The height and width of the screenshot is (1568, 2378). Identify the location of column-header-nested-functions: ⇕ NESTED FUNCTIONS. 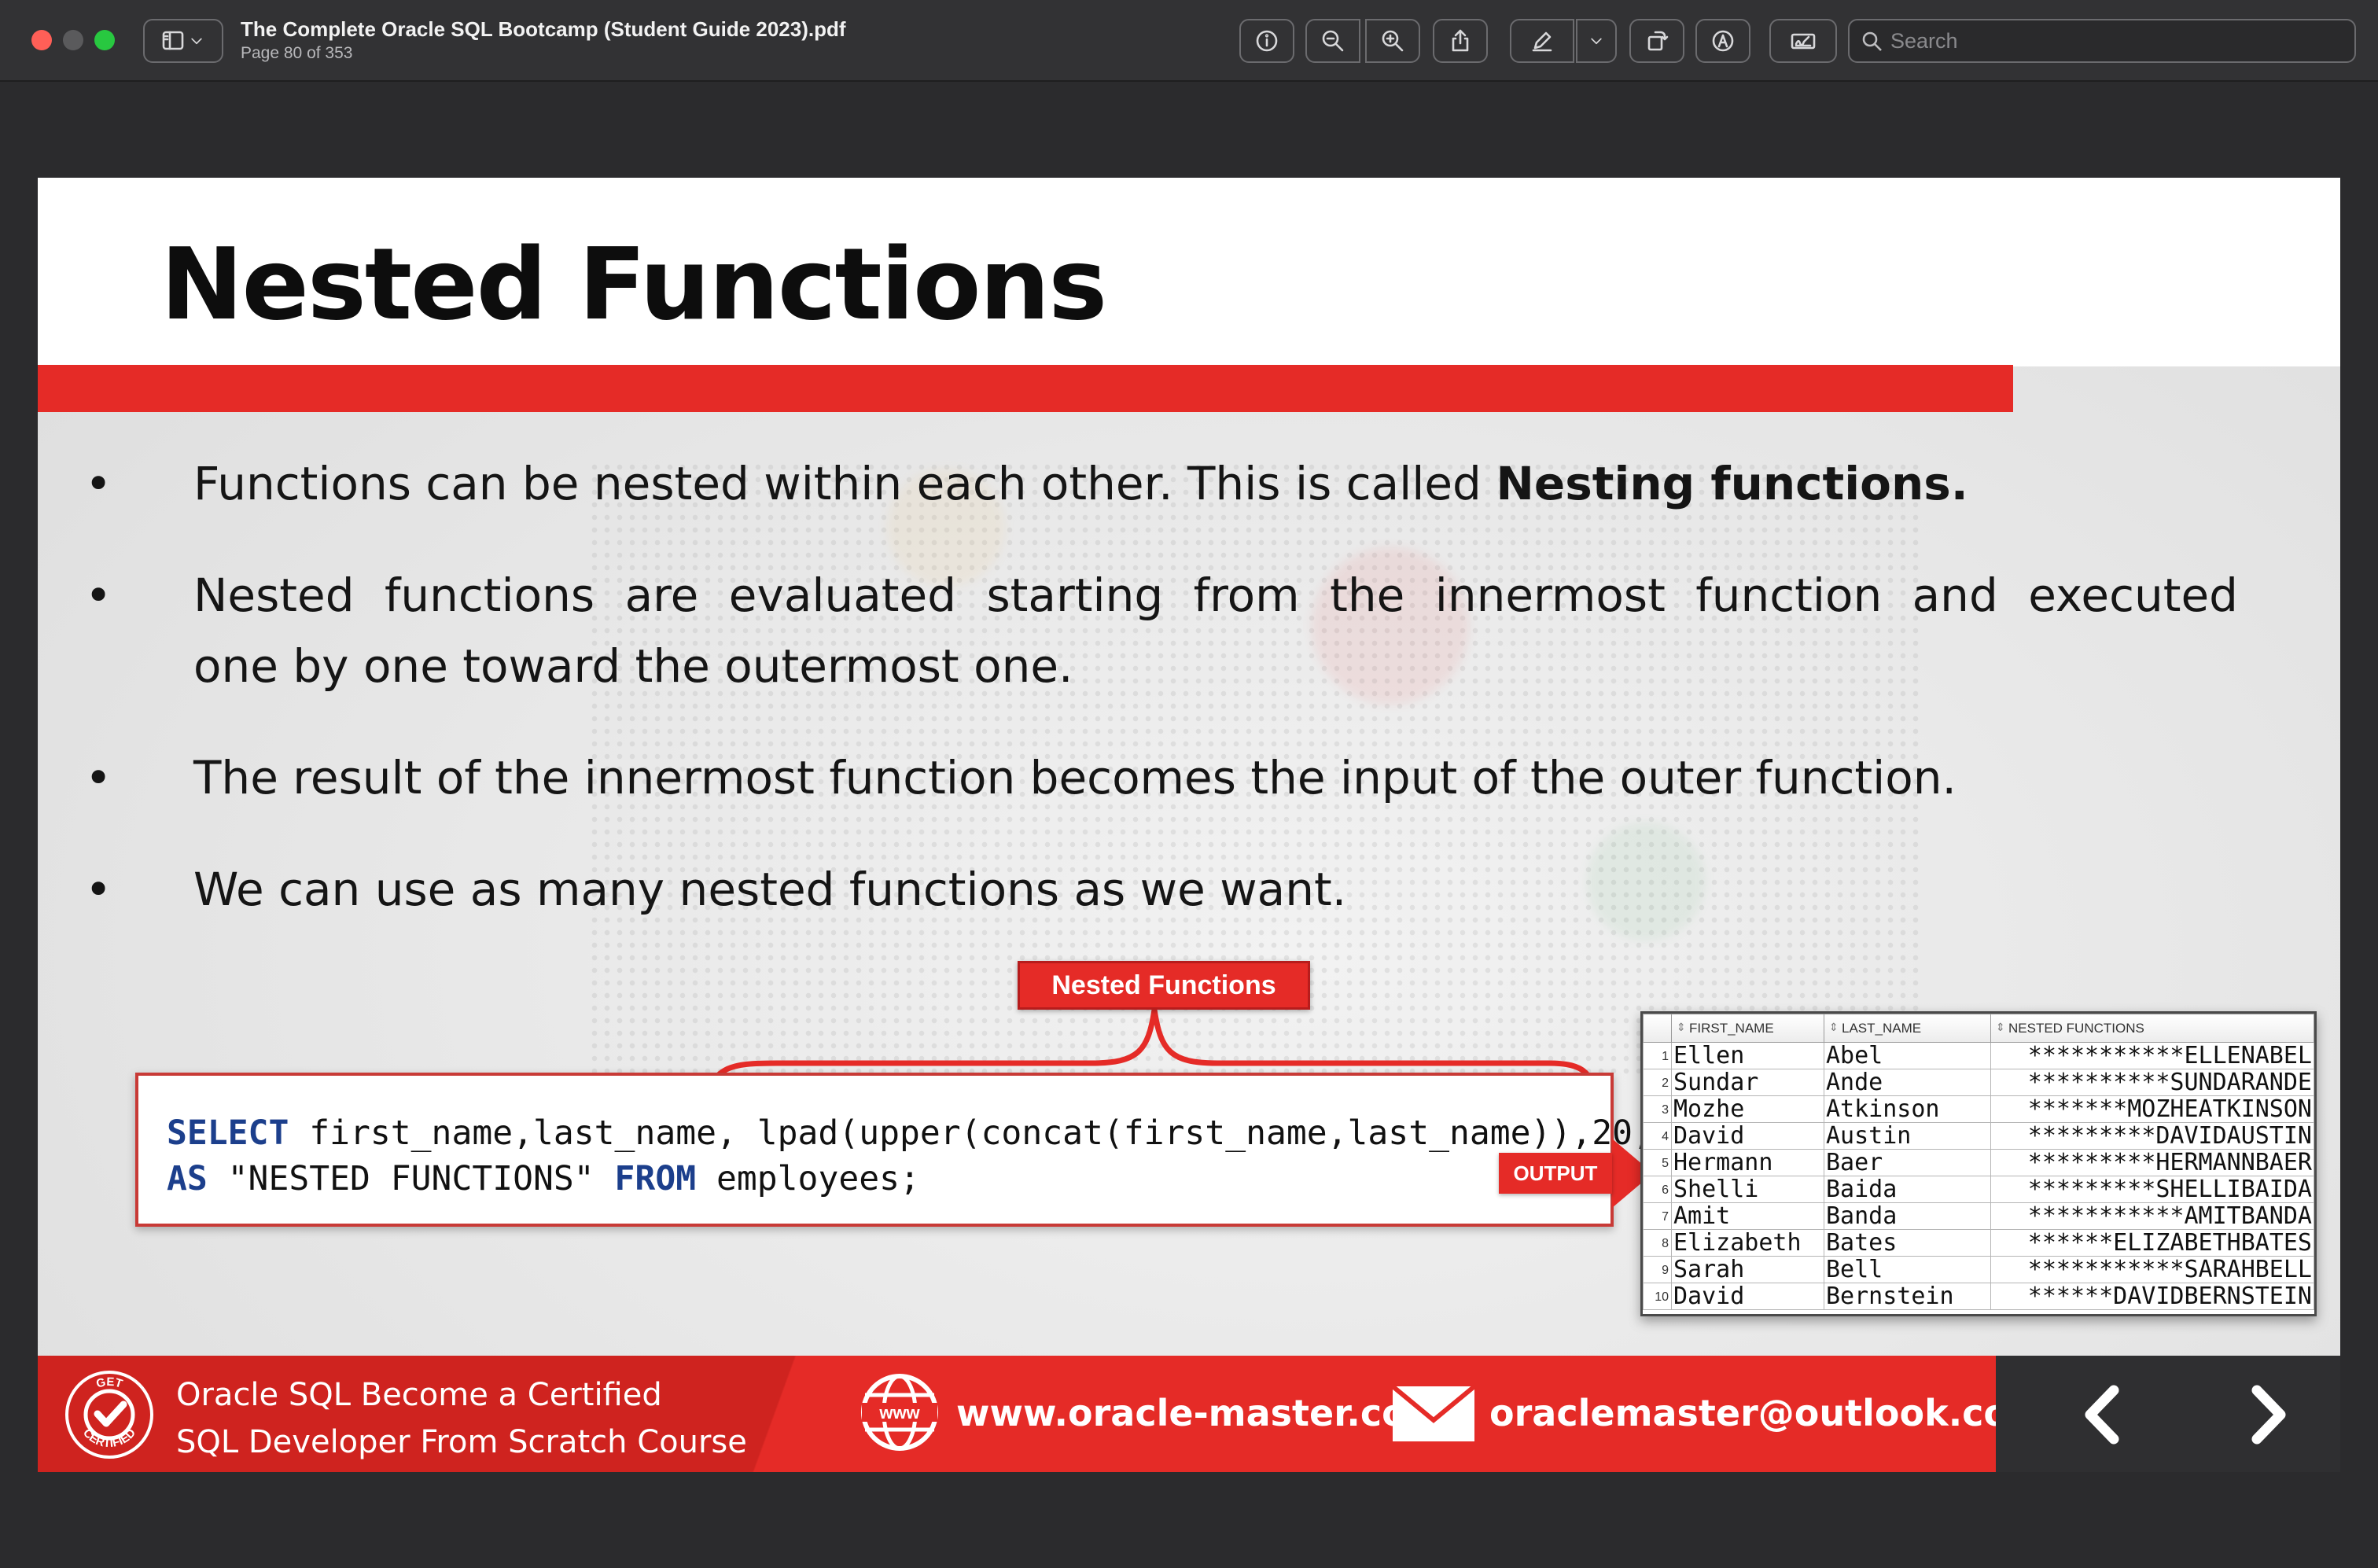
(2152, 1028).